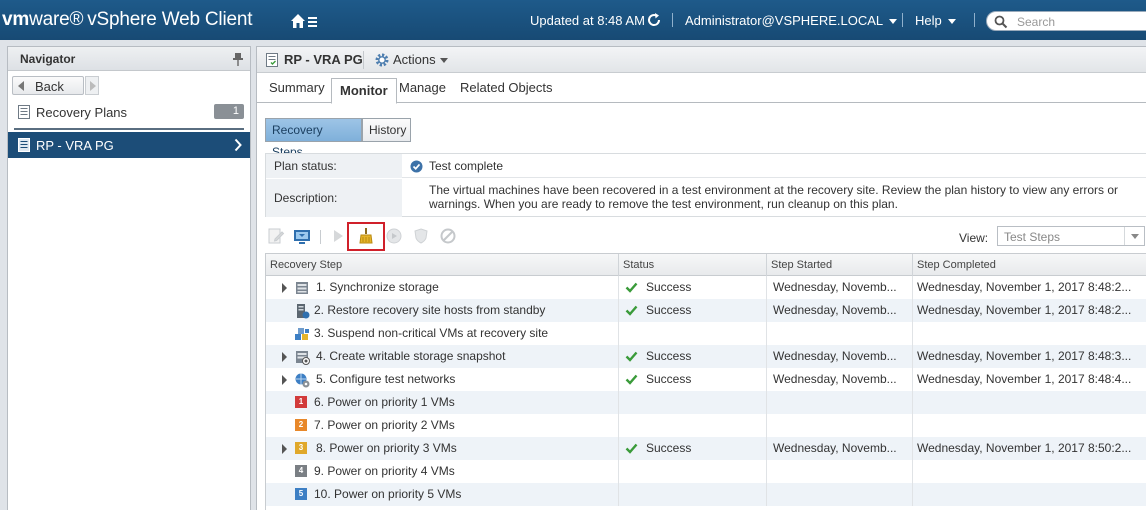 The image size is (1146, 510). Describe the element at coordinates (16, 19) in the screenshot. I see `brand-vm: vm` at that location.